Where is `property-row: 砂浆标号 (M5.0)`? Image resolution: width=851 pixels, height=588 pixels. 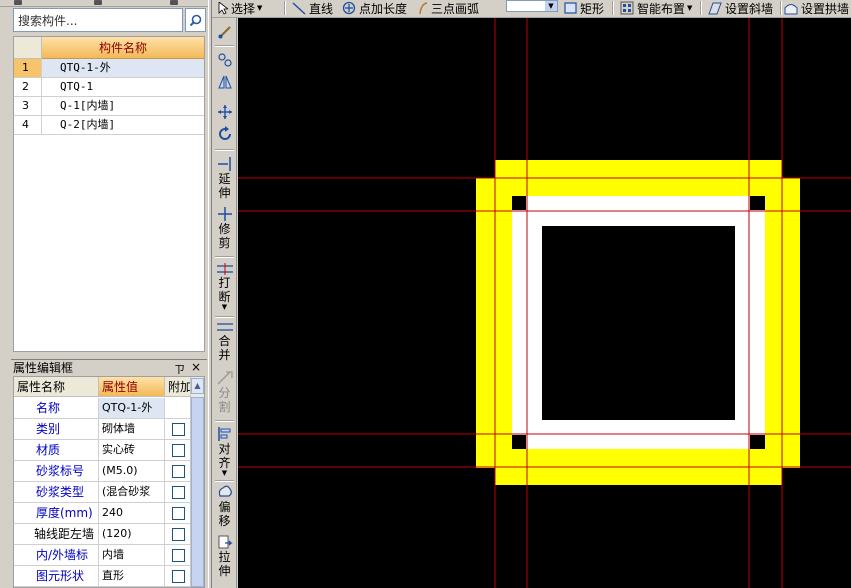
property-row: 砂浆标号 (M5.0) is located at coordinates (103, 471).